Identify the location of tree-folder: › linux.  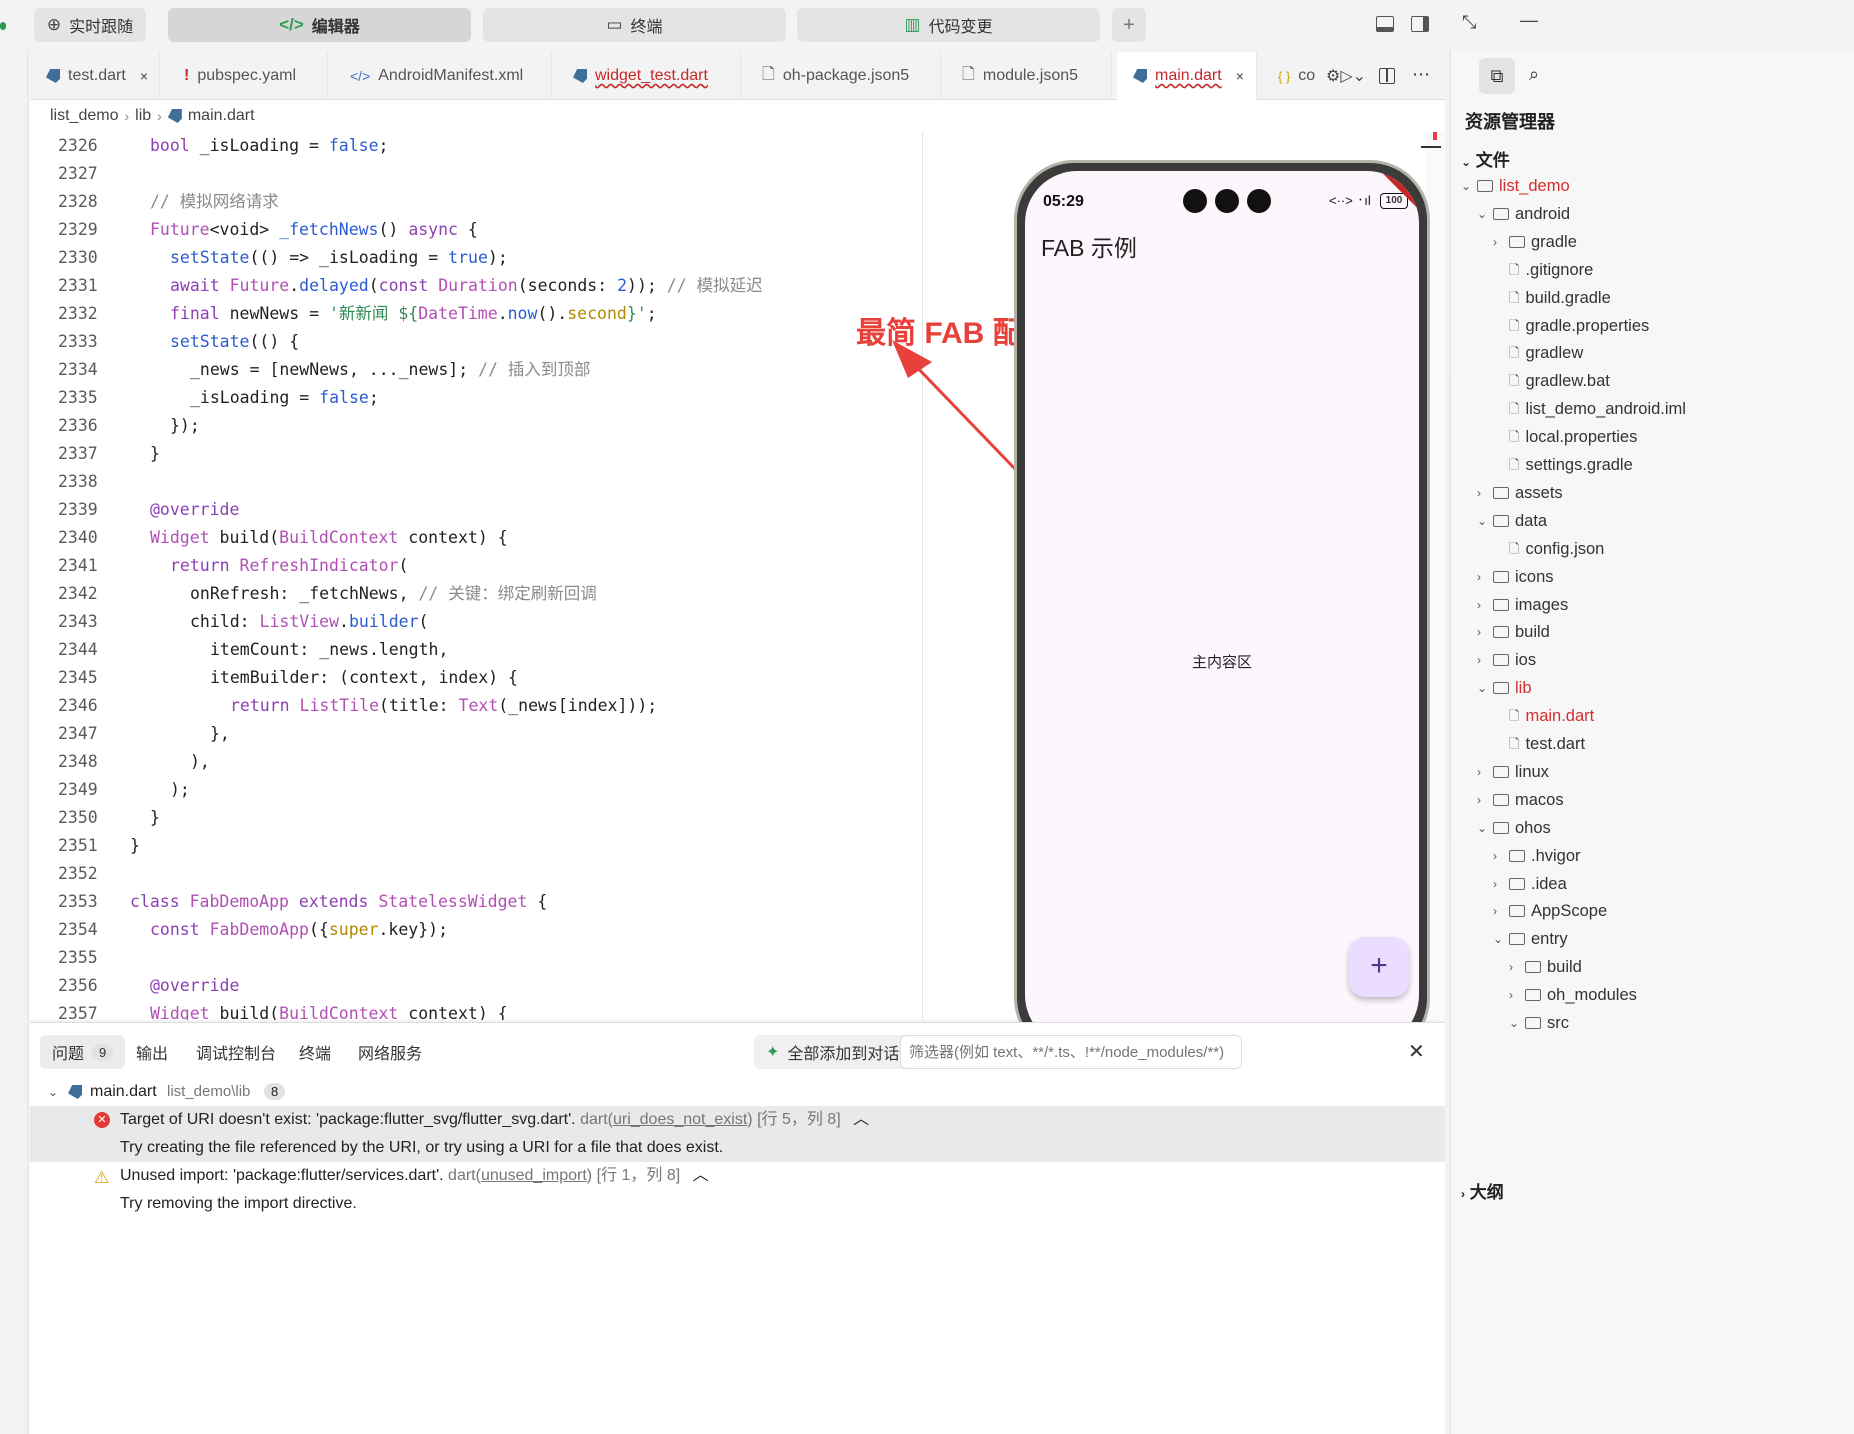
(1513, 772).